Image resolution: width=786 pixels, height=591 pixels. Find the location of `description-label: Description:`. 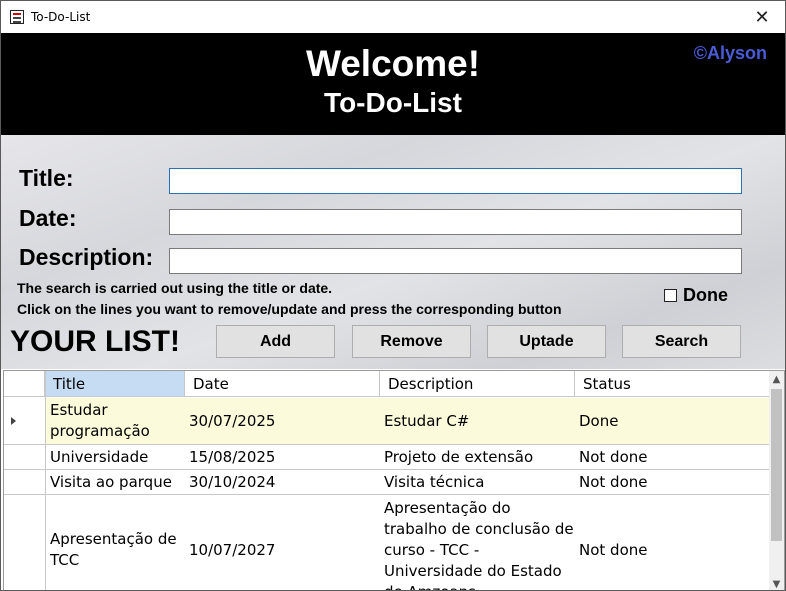

description-label: Description: is located at coordinates (86, 257).